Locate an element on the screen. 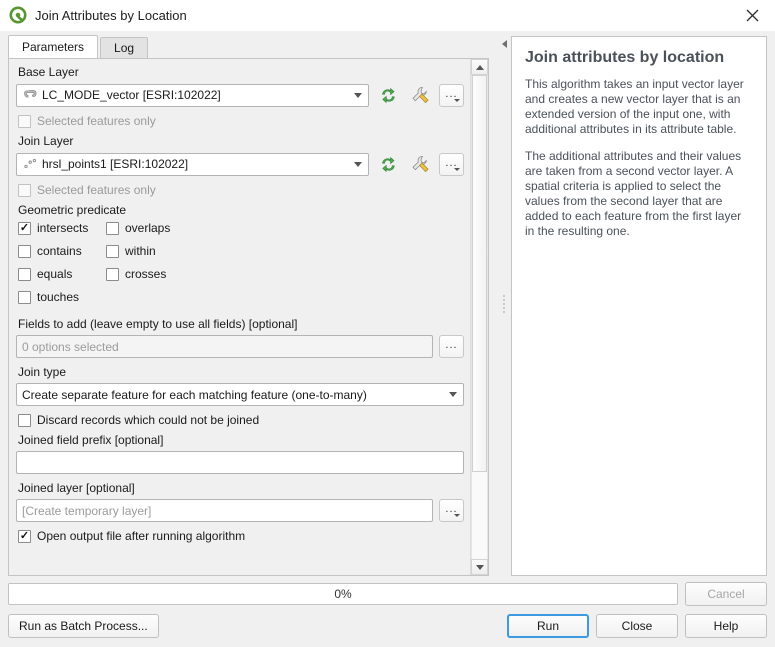 Image resolution: width=775 pixels, height=647 pixels. joined-field-prefix-row is located at coordinates (240, 462).